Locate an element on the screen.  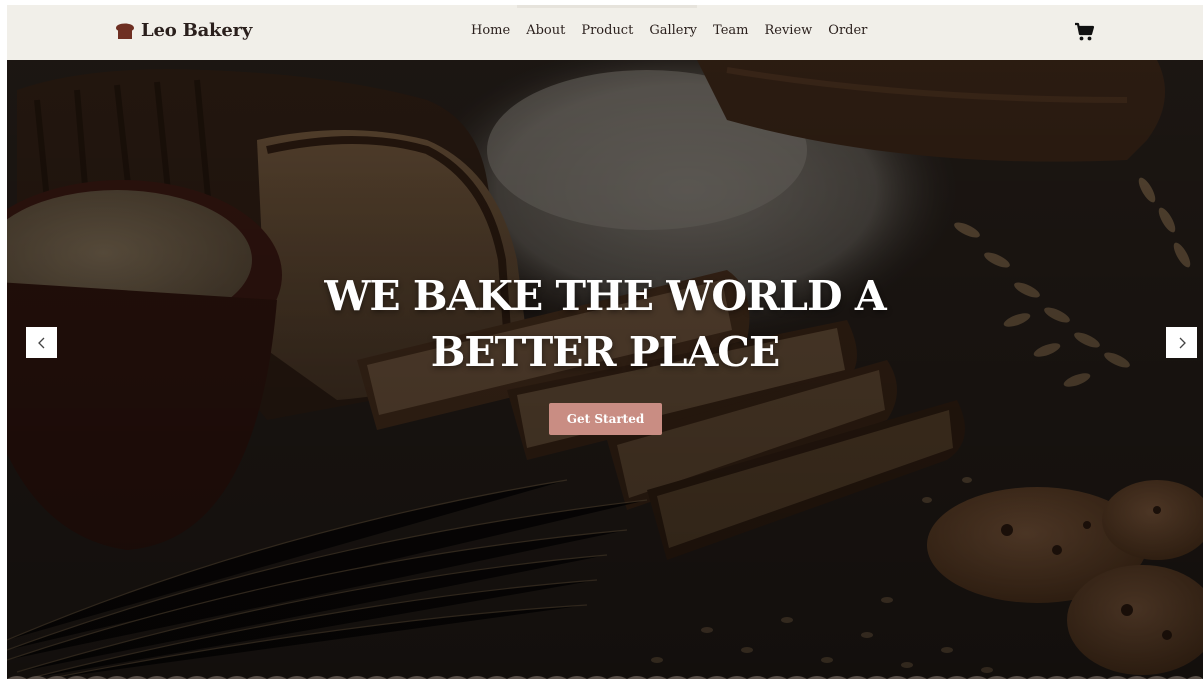
nav-review: Review is located at coordinates (788, 30).